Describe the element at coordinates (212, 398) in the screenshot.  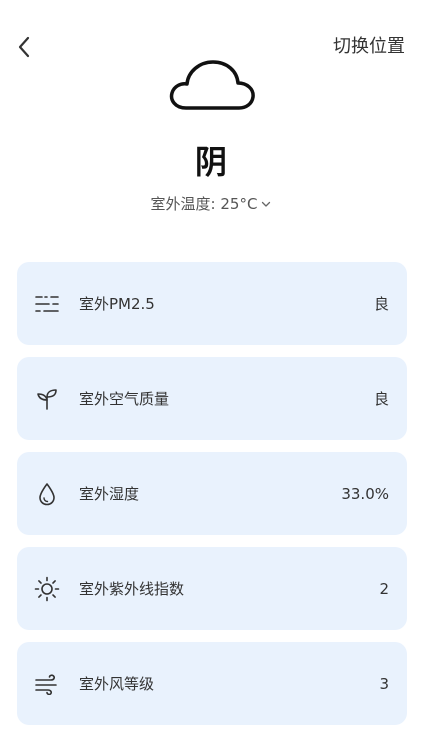
I see `card-air-quality: 室外空气质量 良` at that location.